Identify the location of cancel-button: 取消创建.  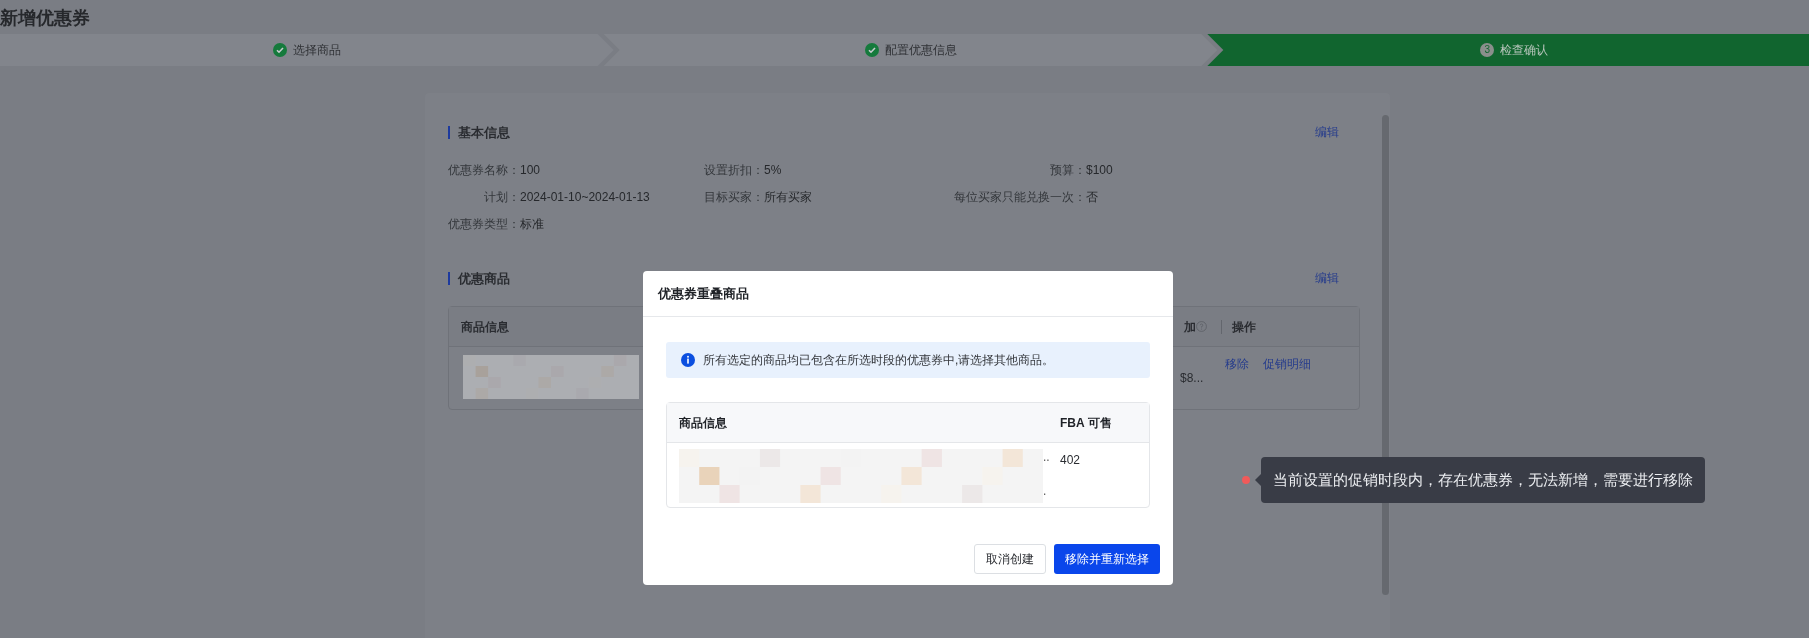
(1010, 559).